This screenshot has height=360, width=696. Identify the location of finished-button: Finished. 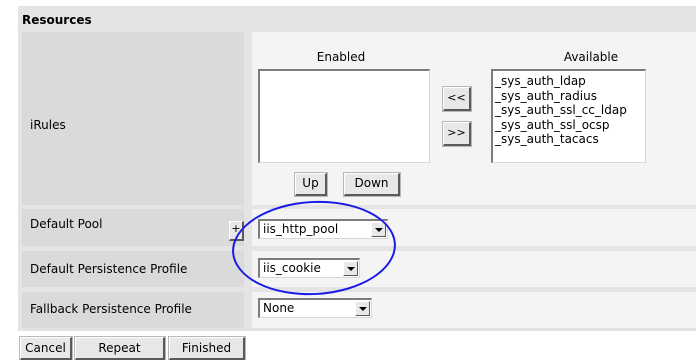
(207, 348).